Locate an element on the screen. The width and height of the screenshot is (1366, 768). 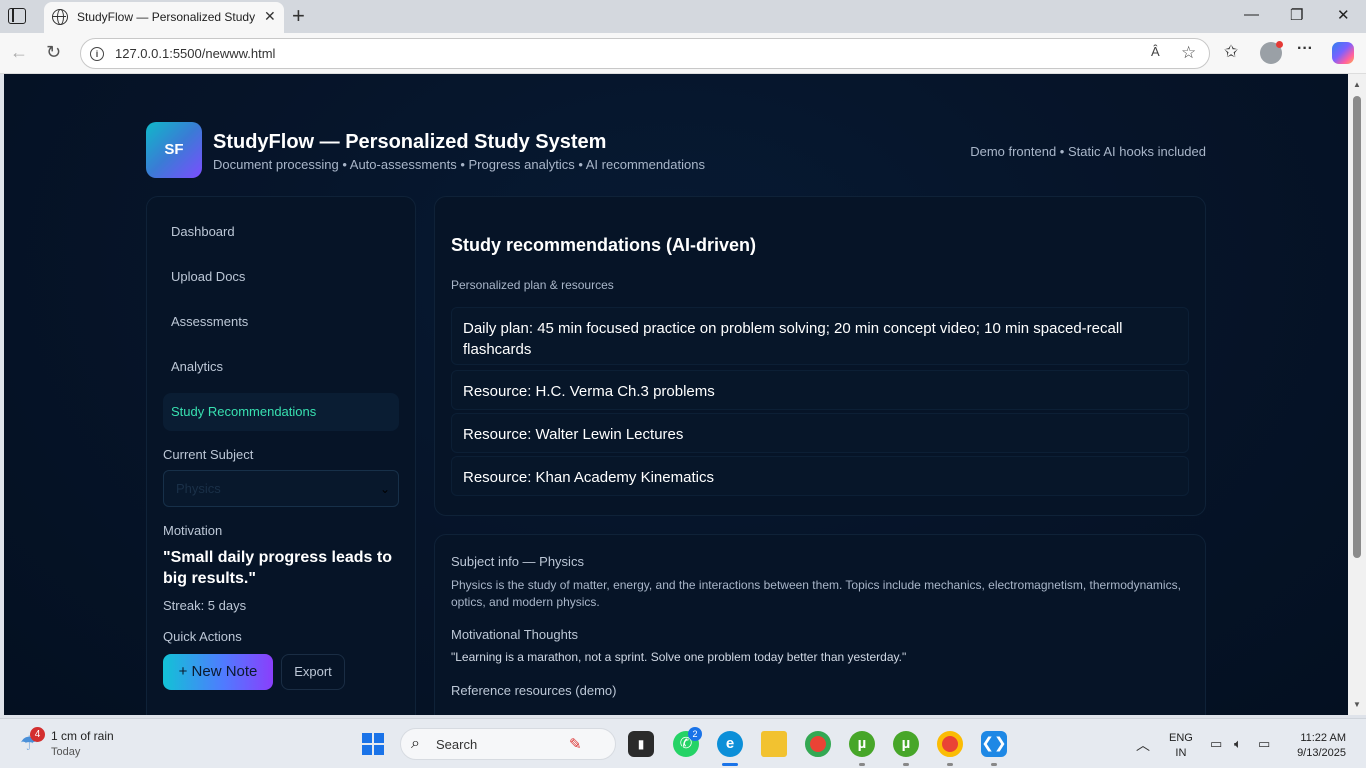
scroll-thumb is located at coordinates (1357, 327).